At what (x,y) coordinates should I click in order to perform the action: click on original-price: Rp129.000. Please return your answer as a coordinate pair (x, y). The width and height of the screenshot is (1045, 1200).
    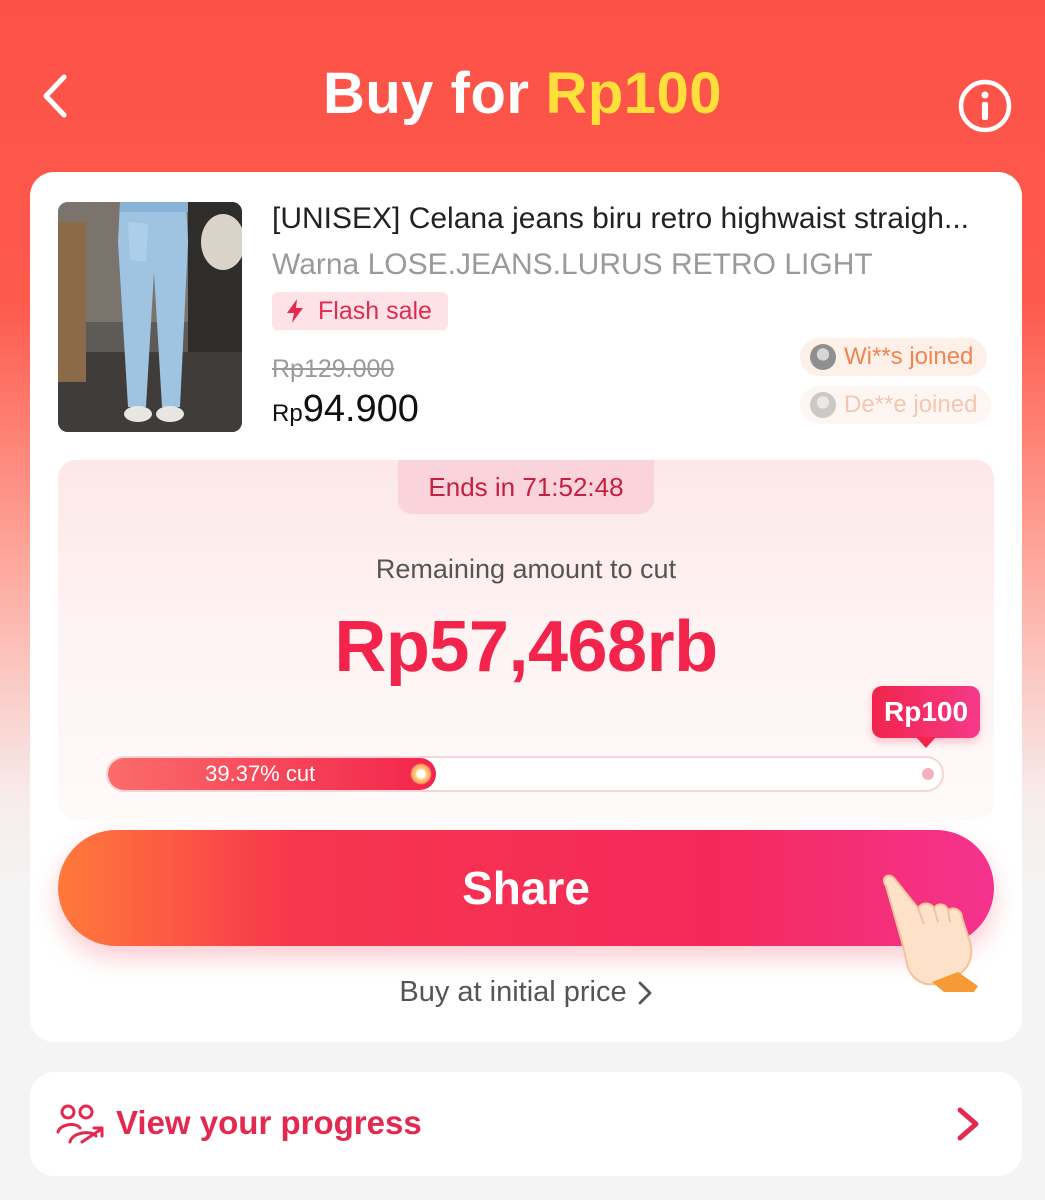
    Looking at the image, I should click on (333, 369).